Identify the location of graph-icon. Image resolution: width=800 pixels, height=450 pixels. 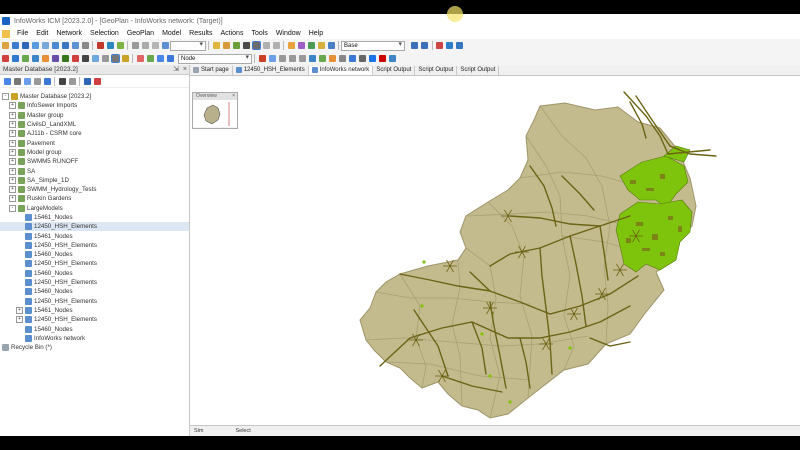
(321, 45).